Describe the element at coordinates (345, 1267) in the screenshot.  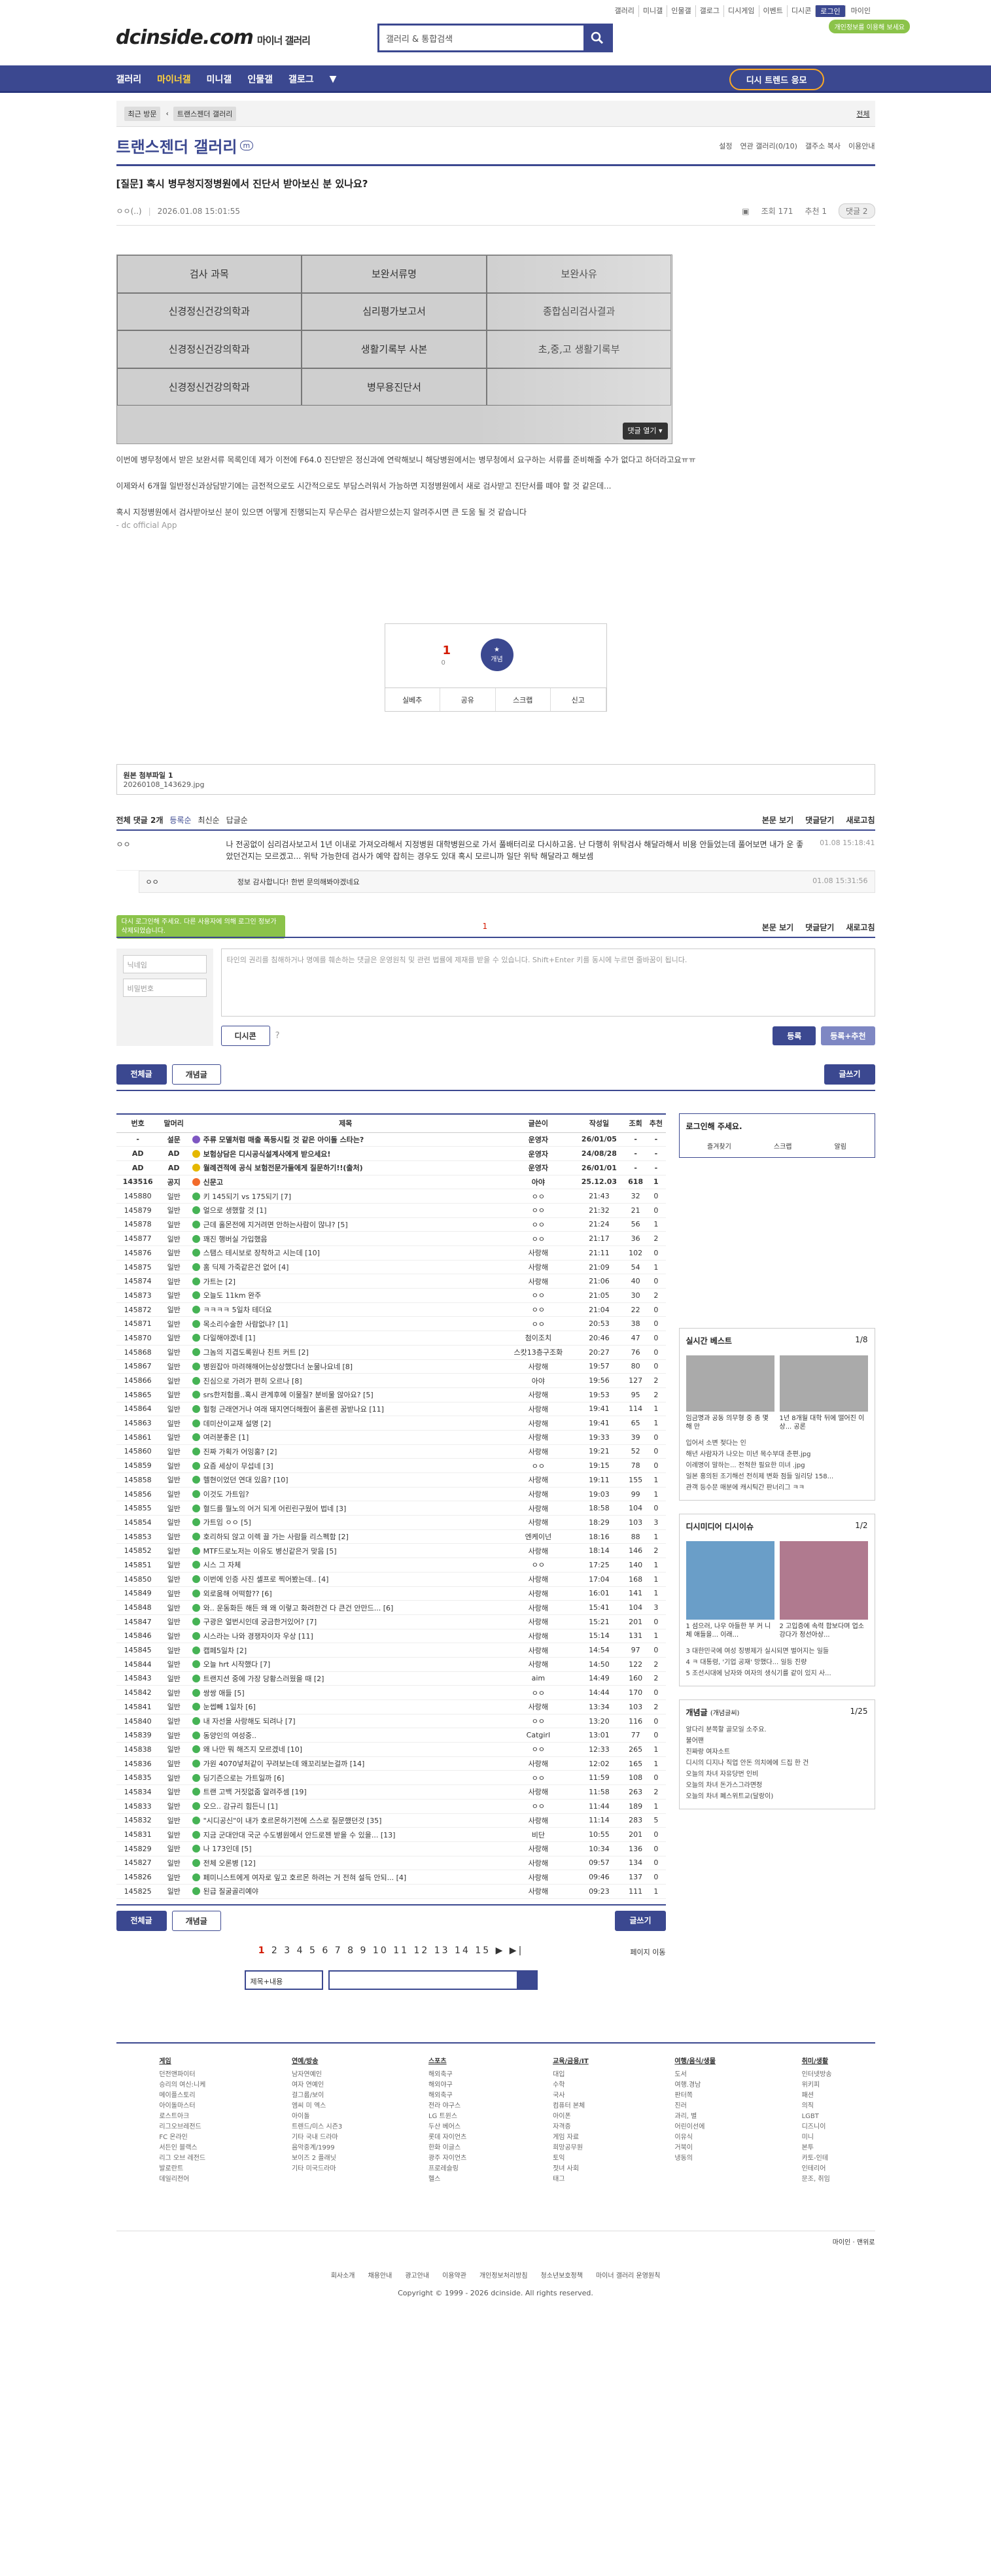
I see `table-cell: 홈 딕제 가죽같은건 없어 [4]` at that location.